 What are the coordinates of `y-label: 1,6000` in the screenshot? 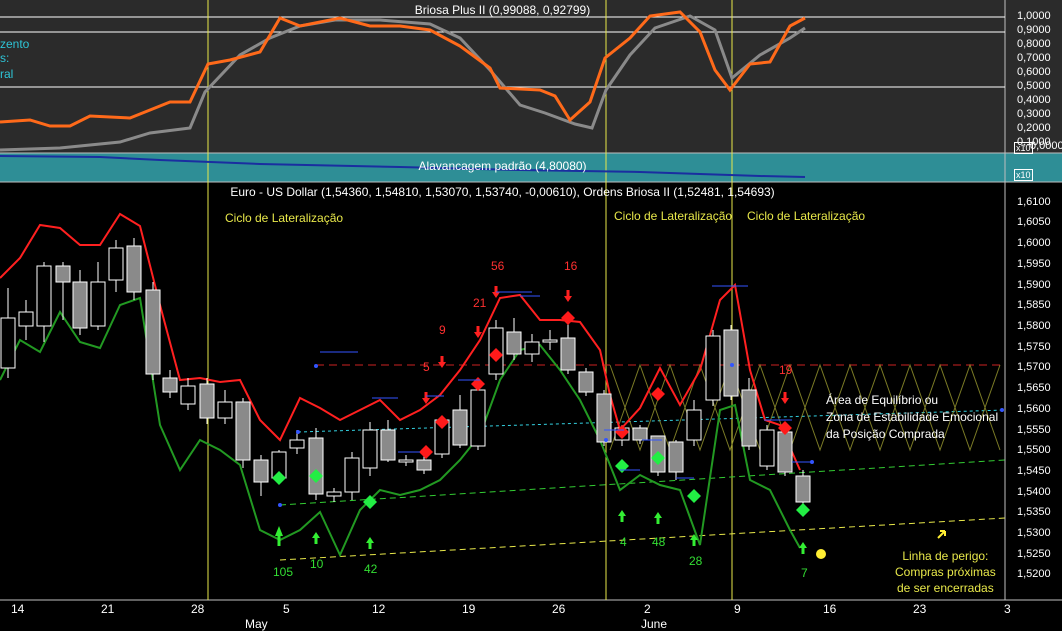 It's located at (1034, 243).